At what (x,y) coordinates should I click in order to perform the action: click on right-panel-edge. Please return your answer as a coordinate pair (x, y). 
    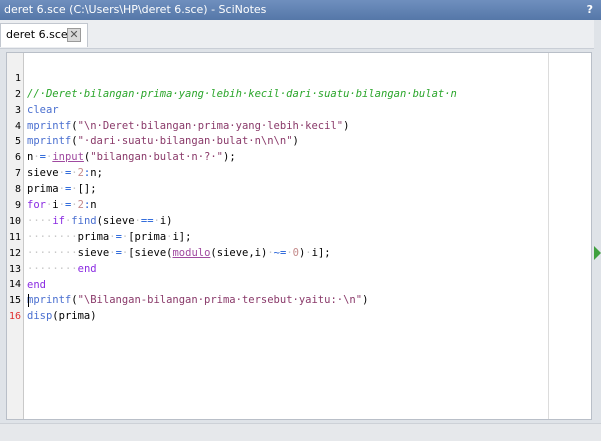
    Looking at the image, I should click on (597, 220).